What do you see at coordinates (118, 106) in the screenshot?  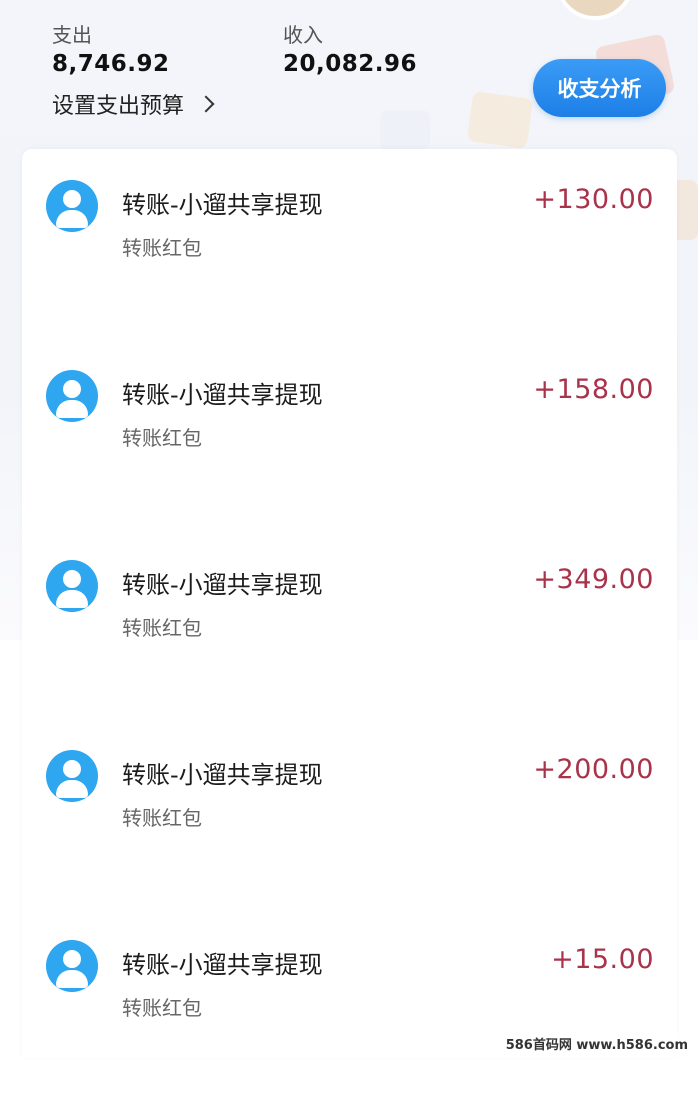 I see `set-budget-label: 设置支出预算` at bounding box center [118, 106].